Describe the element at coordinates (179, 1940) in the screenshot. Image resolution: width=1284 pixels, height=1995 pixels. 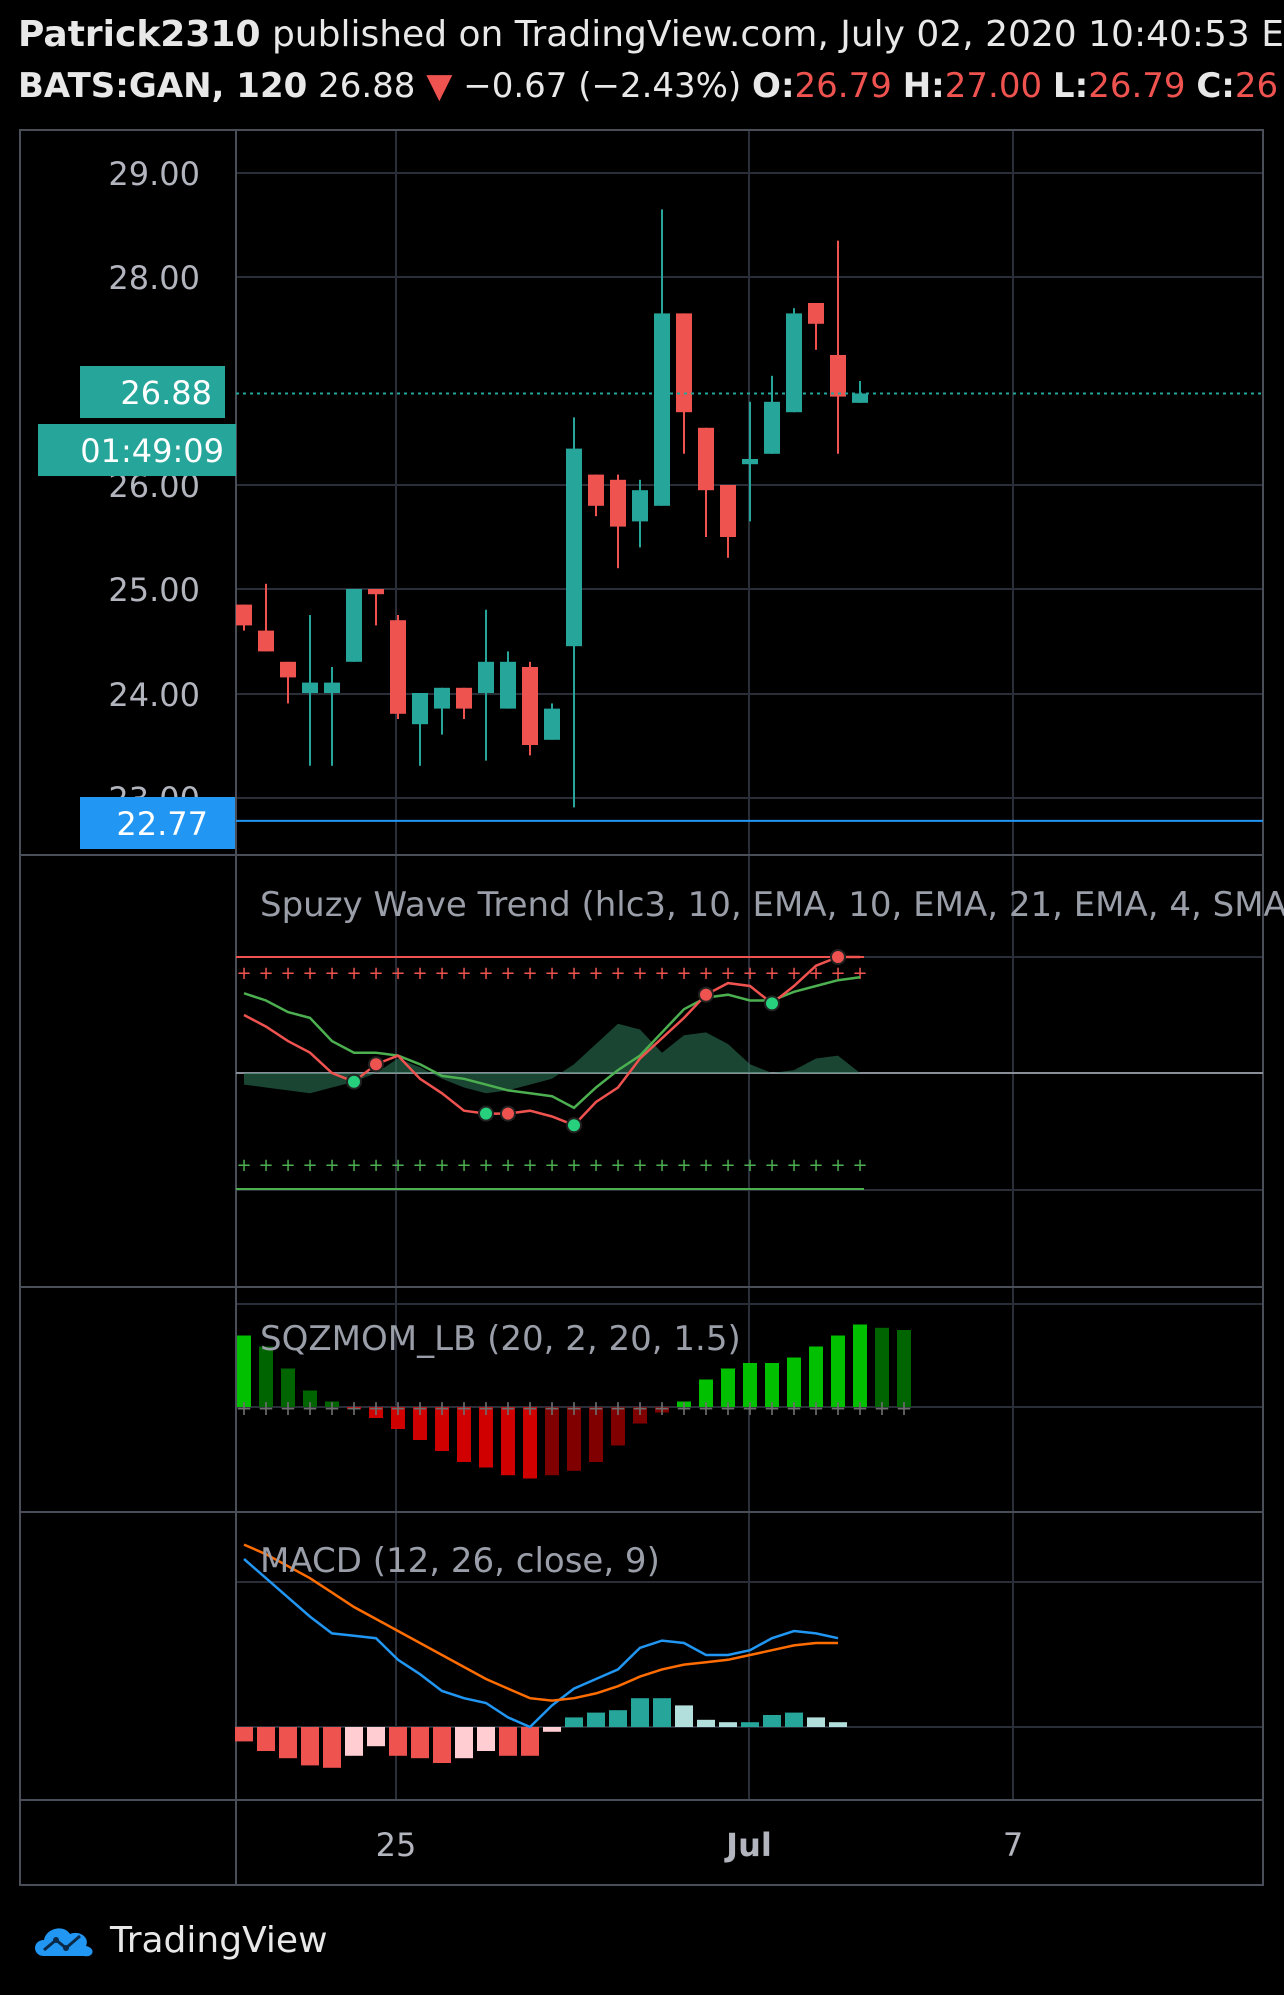
I see `tradingview-brand: TradingView` at that location.